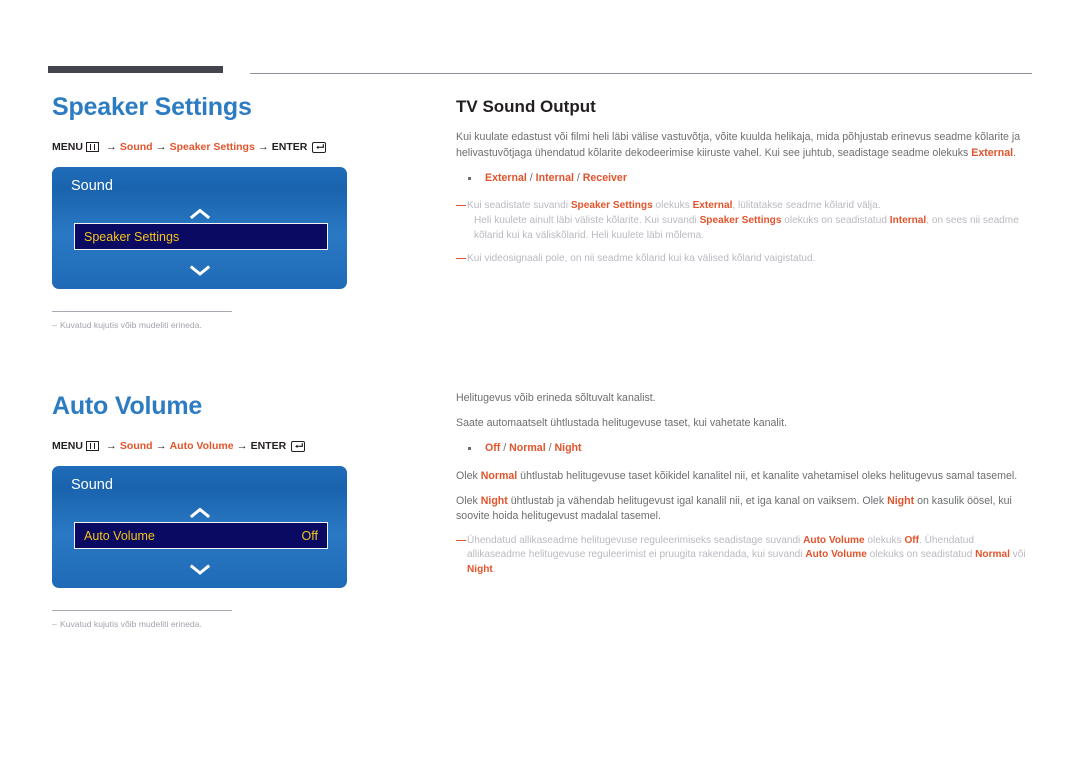 This screenshot has height=763, width=1080. What do you see at coordinates (493, 448) in the screenshot?
I see `option-off: Off` at bounding box center [493, 448].